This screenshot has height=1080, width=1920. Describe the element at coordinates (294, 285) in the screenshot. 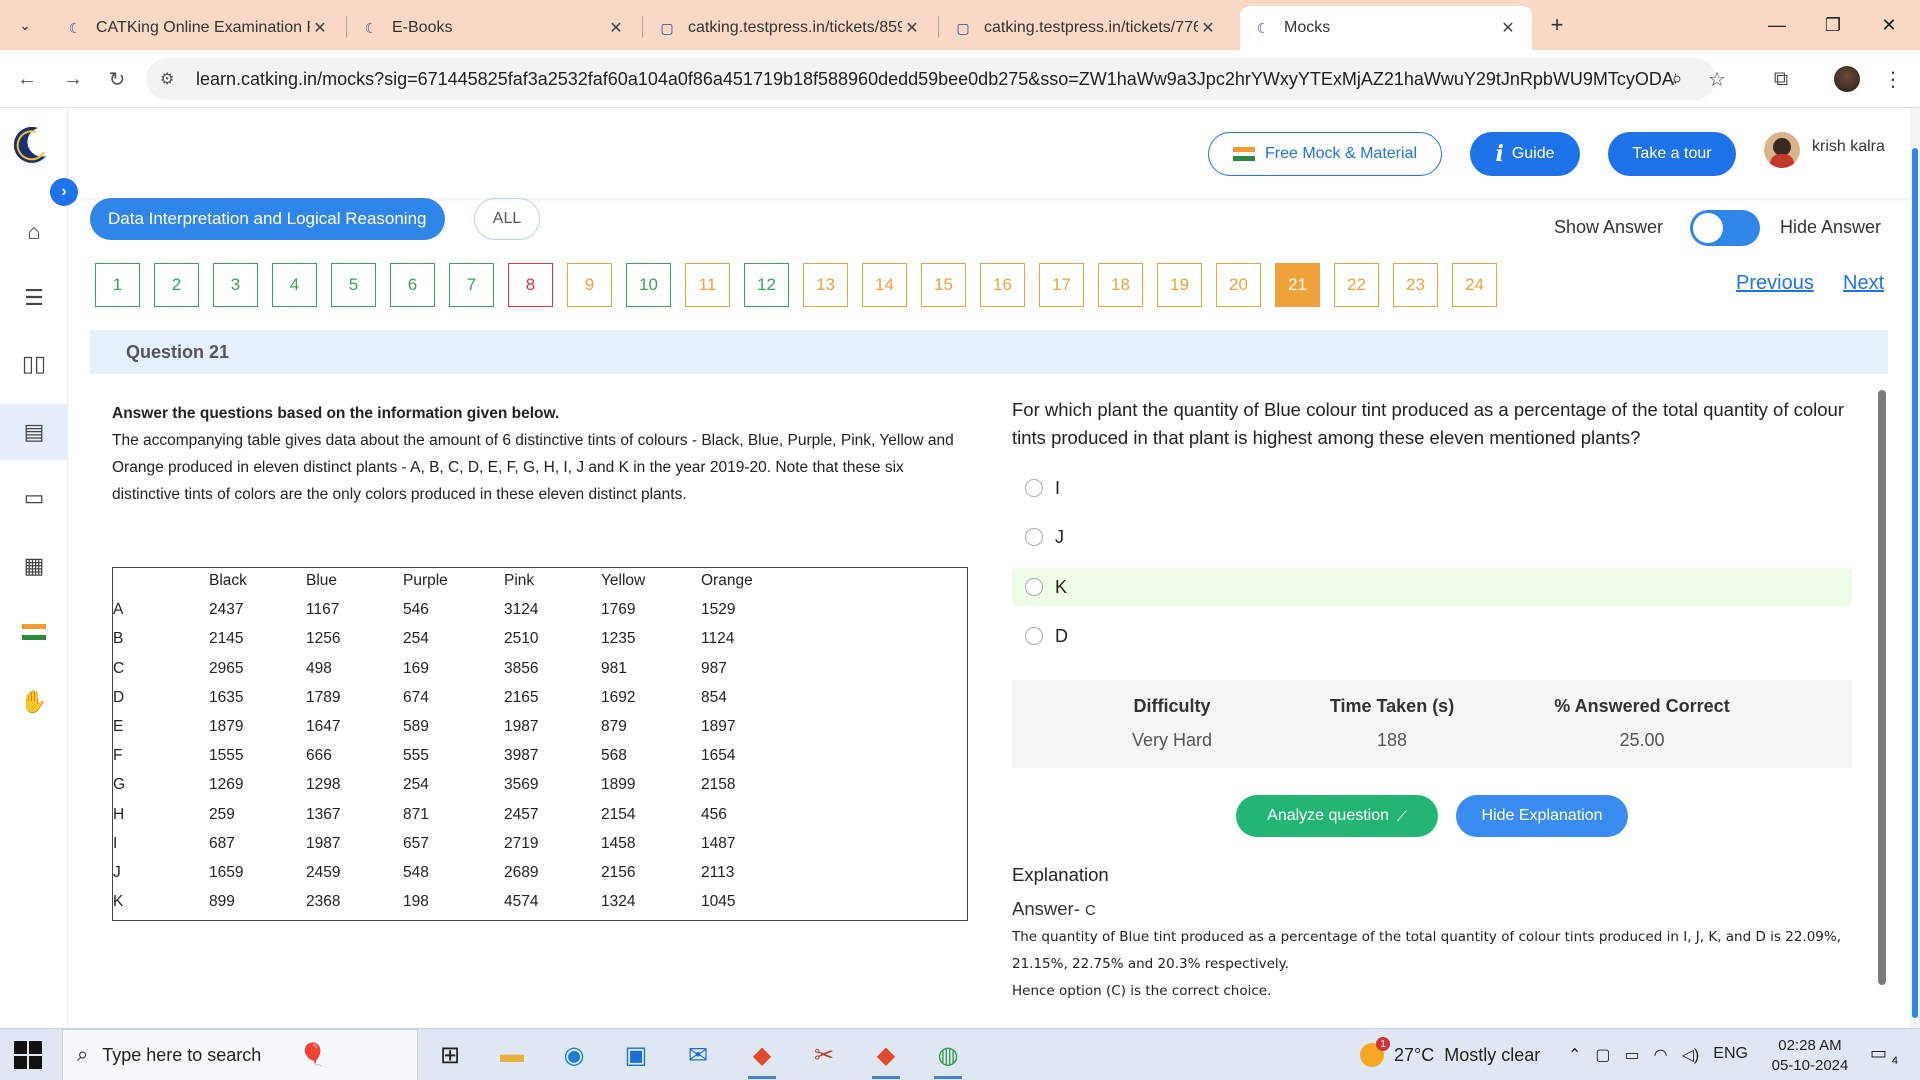

I see `question-number-button: 4` at that location.